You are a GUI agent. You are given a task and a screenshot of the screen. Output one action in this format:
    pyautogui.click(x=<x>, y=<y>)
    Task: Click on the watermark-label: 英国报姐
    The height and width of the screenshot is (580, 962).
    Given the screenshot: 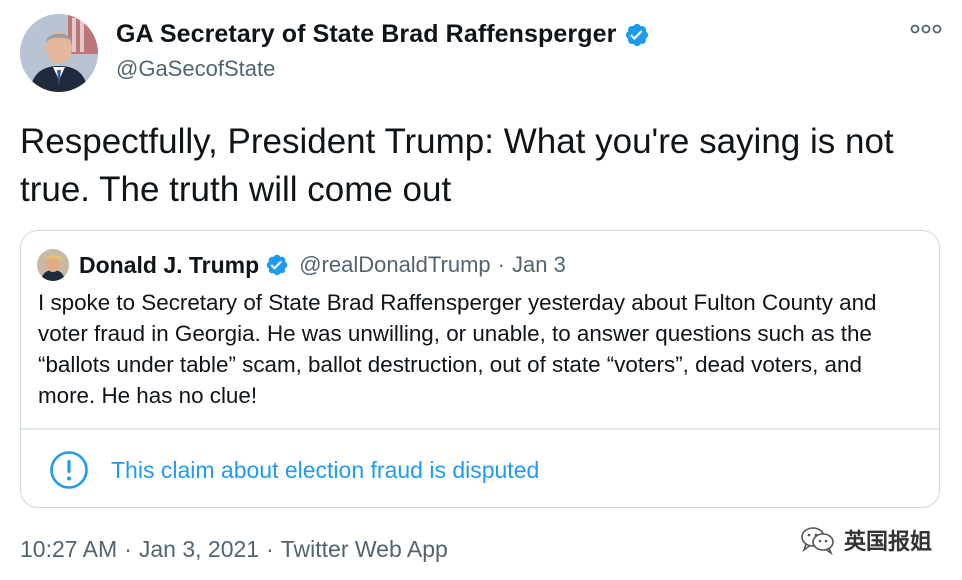 What is the action you would take?
    pyautogui.click(x=887, y=541)
    